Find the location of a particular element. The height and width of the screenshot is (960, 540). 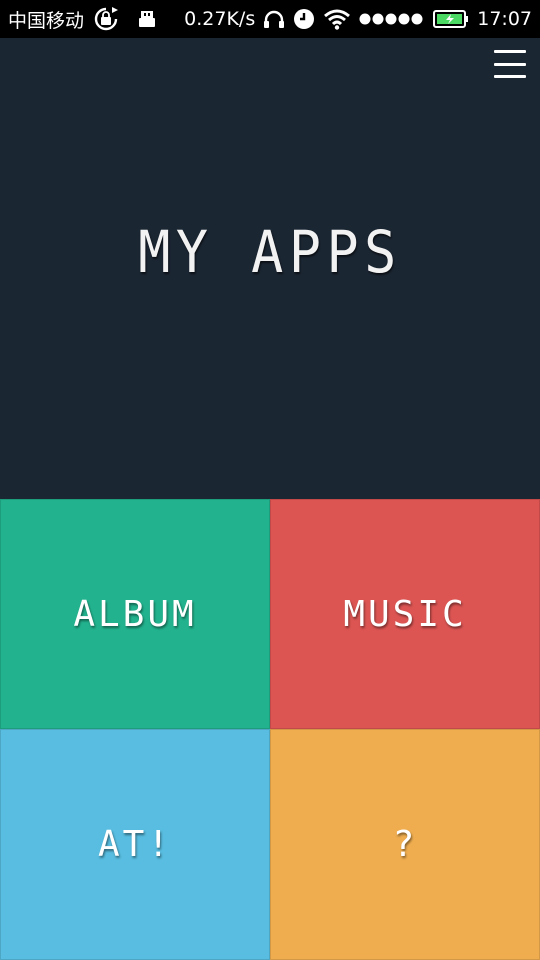

music-tile: MUSIC is located at coordinates (405, 614).